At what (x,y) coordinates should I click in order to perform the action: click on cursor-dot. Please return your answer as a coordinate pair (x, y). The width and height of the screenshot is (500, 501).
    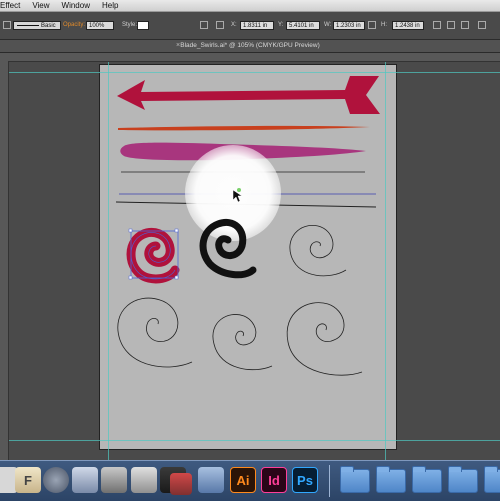
    Looking at the image, I should click on (239, 190).